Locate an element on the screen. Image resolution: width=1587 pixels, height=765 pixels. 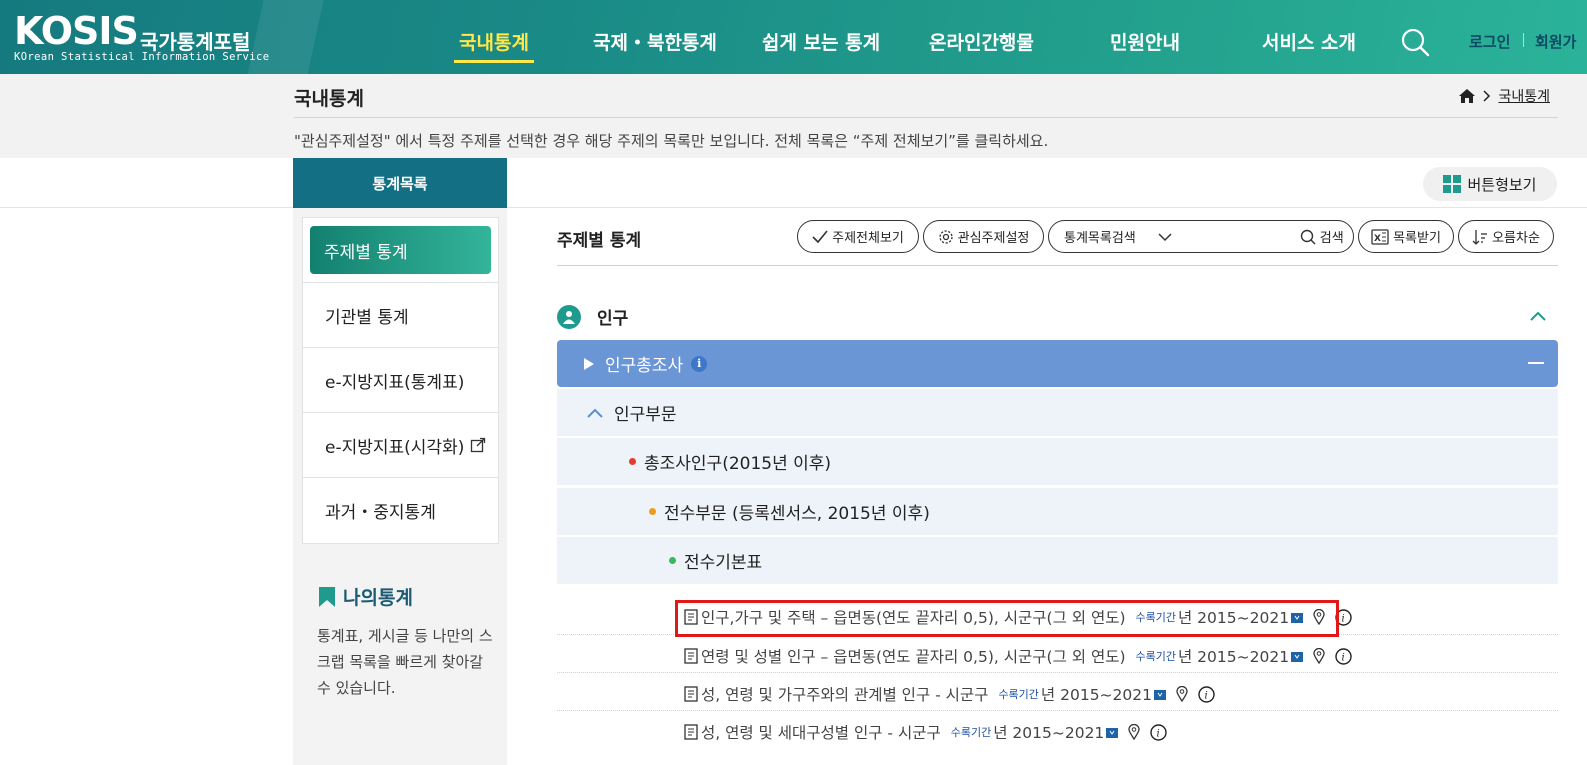
home-icon is located at coordinates (1467, 96).